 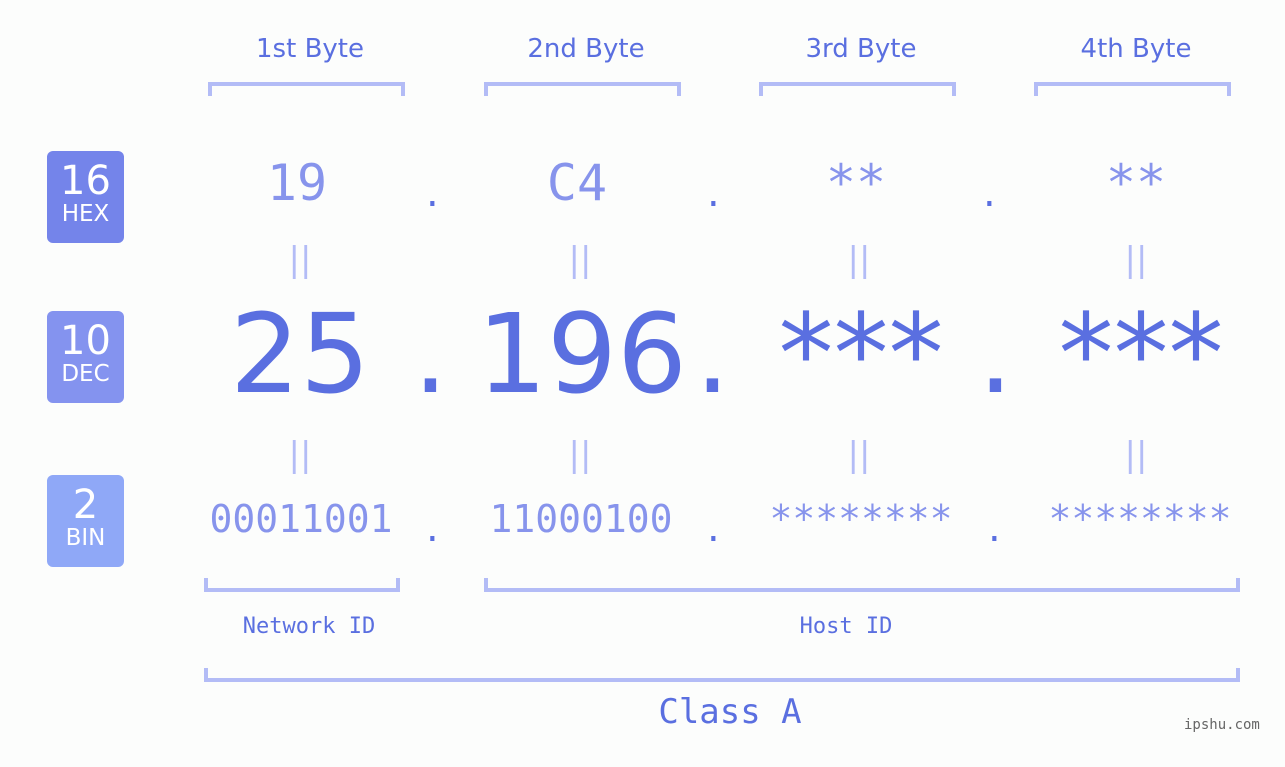 What do you see at coordinates (722, 675) in the screenshot?
I see `class-bracket` at bounding box center [722, 675].